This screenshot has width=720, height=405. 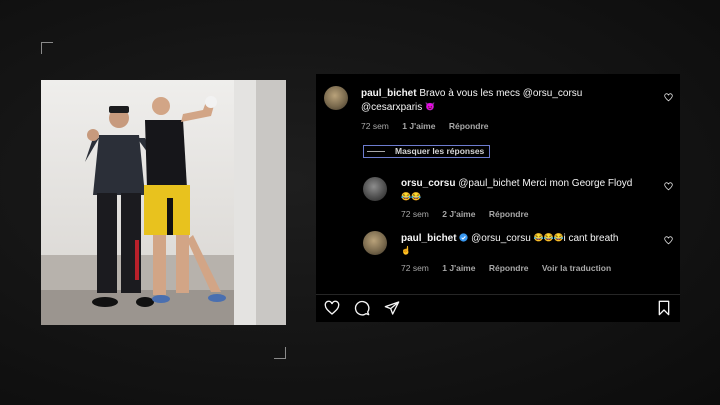 What do you see at coordinates (332, 308) in the screenshot?
I see `like-heart-icon` at bounding box center [332, 308].